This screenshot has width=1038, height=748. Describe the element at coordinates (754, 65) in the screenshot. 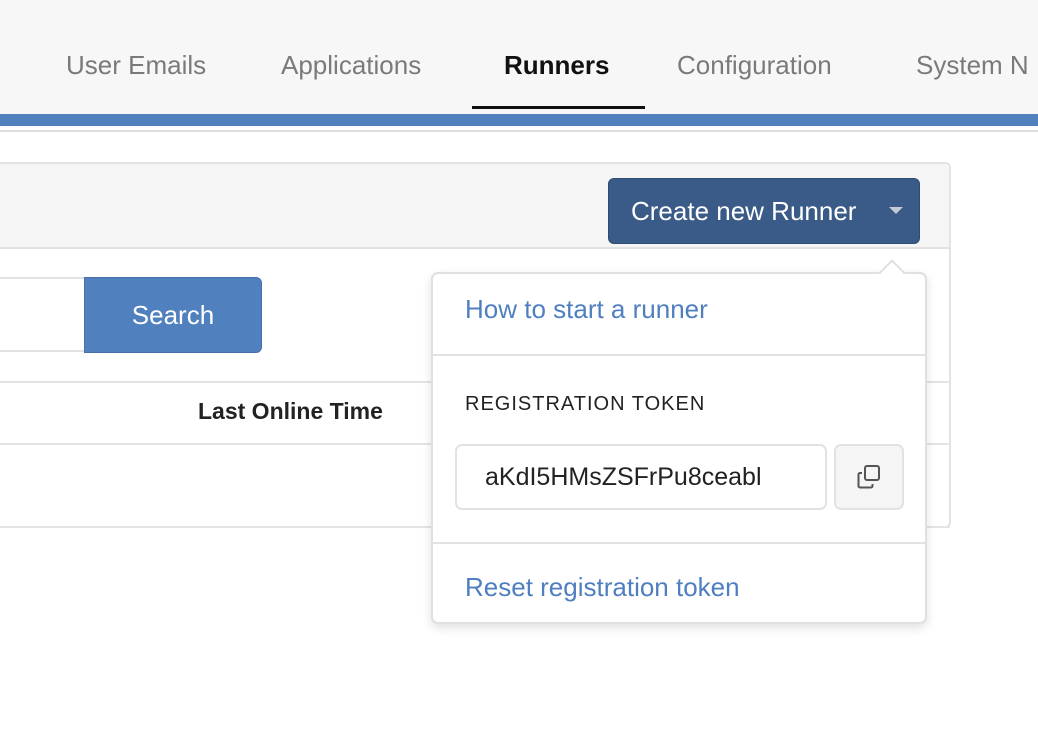

I see `tab-configuration: Configuration` at that location.